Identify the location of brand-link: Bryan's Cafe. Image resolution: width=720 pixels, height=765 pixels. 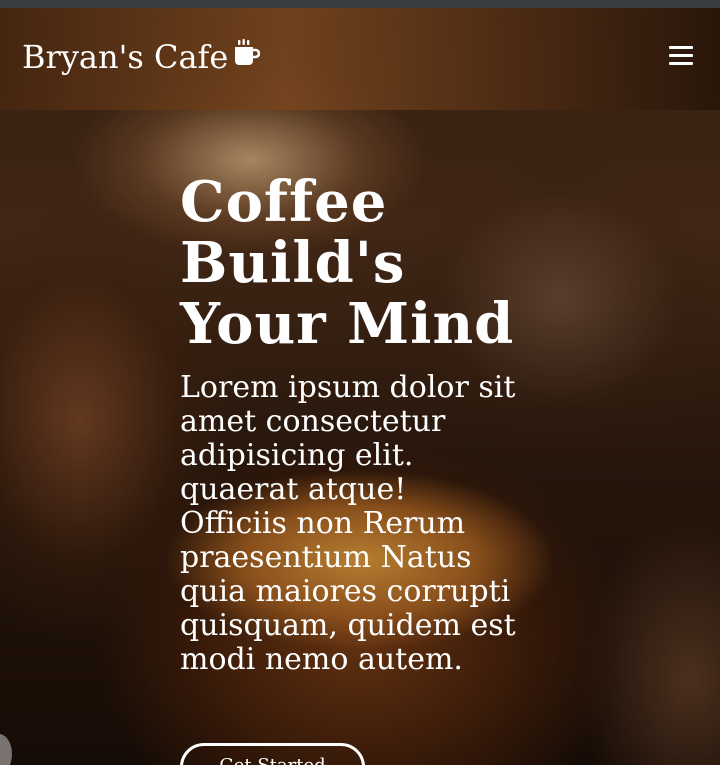
(141, 57).